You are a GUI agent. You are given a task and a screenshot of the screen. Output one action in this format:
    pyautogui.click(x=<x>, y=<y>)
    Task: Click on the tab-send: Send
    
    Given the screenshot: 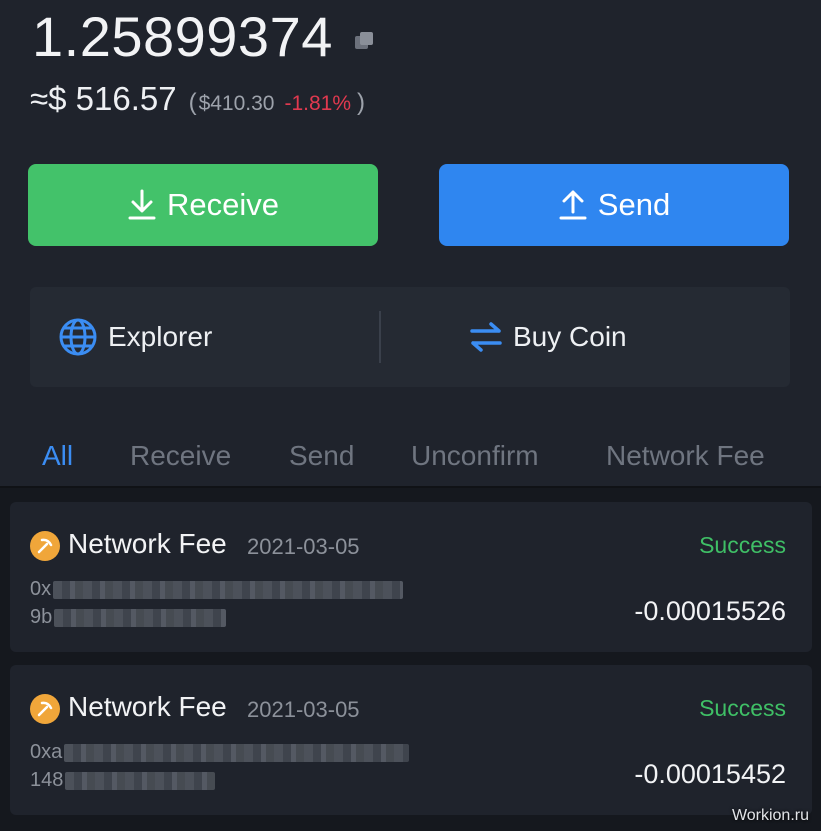 What is the action you would take?
    pyautogui.click(x=321, y=456)
    